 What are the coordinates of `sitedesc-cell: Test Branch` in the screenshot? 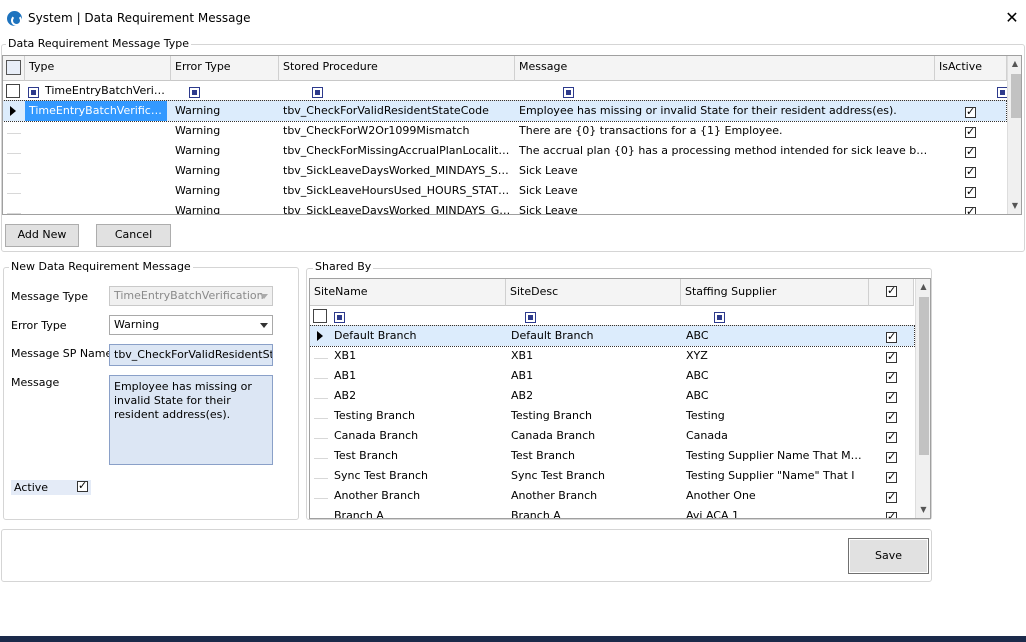 It's located at (594, 456).